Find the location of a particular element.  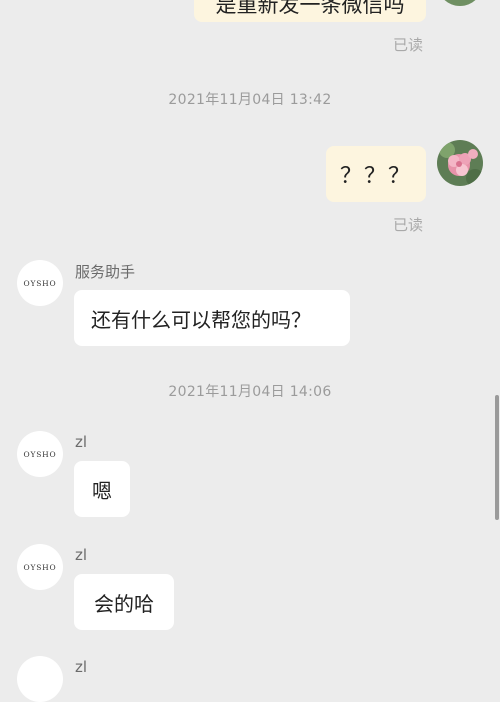

oysho-avatar is located at coordinates (40, 679).